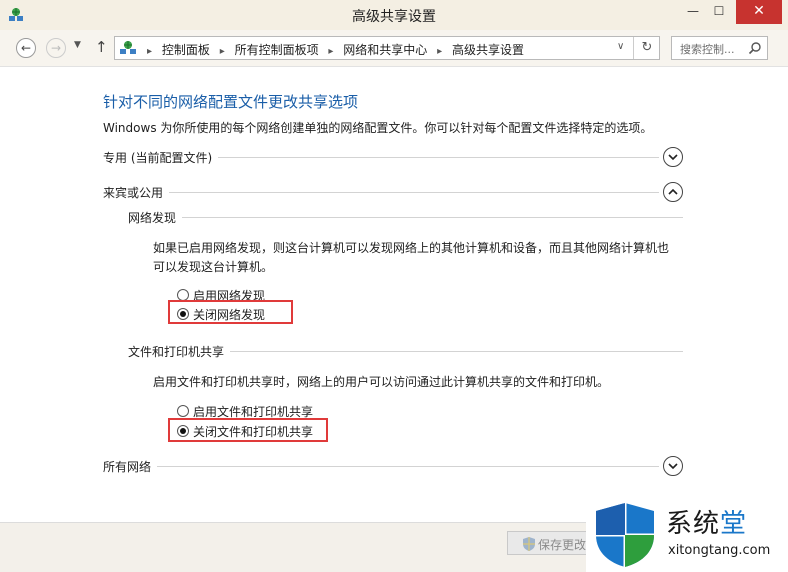 Image resolution: width=788 pixels, height=572 pixels. Describe the element at coordinates (719, 550) in the screenshot. I see `watermark-url: xitongtang.com` at that location.